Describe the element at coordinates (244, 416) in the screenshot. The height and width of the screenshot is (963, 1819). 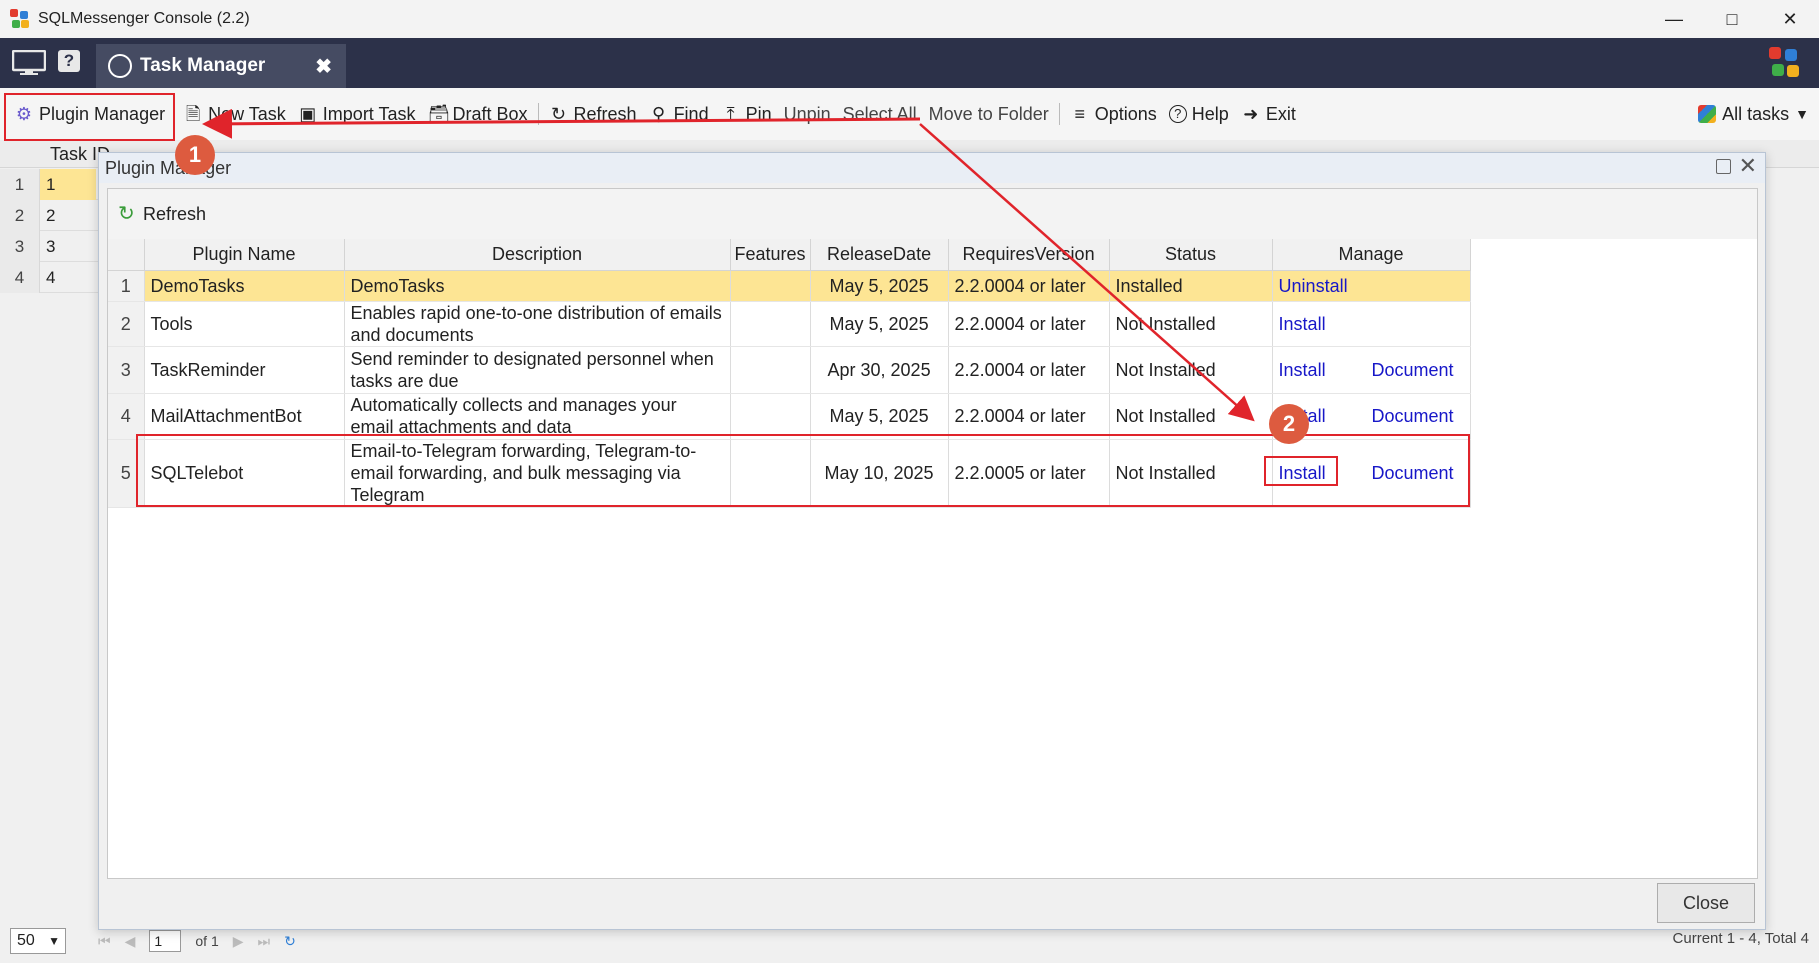
I see `plugin-name-cell: MailAttachmentBot` at that location.